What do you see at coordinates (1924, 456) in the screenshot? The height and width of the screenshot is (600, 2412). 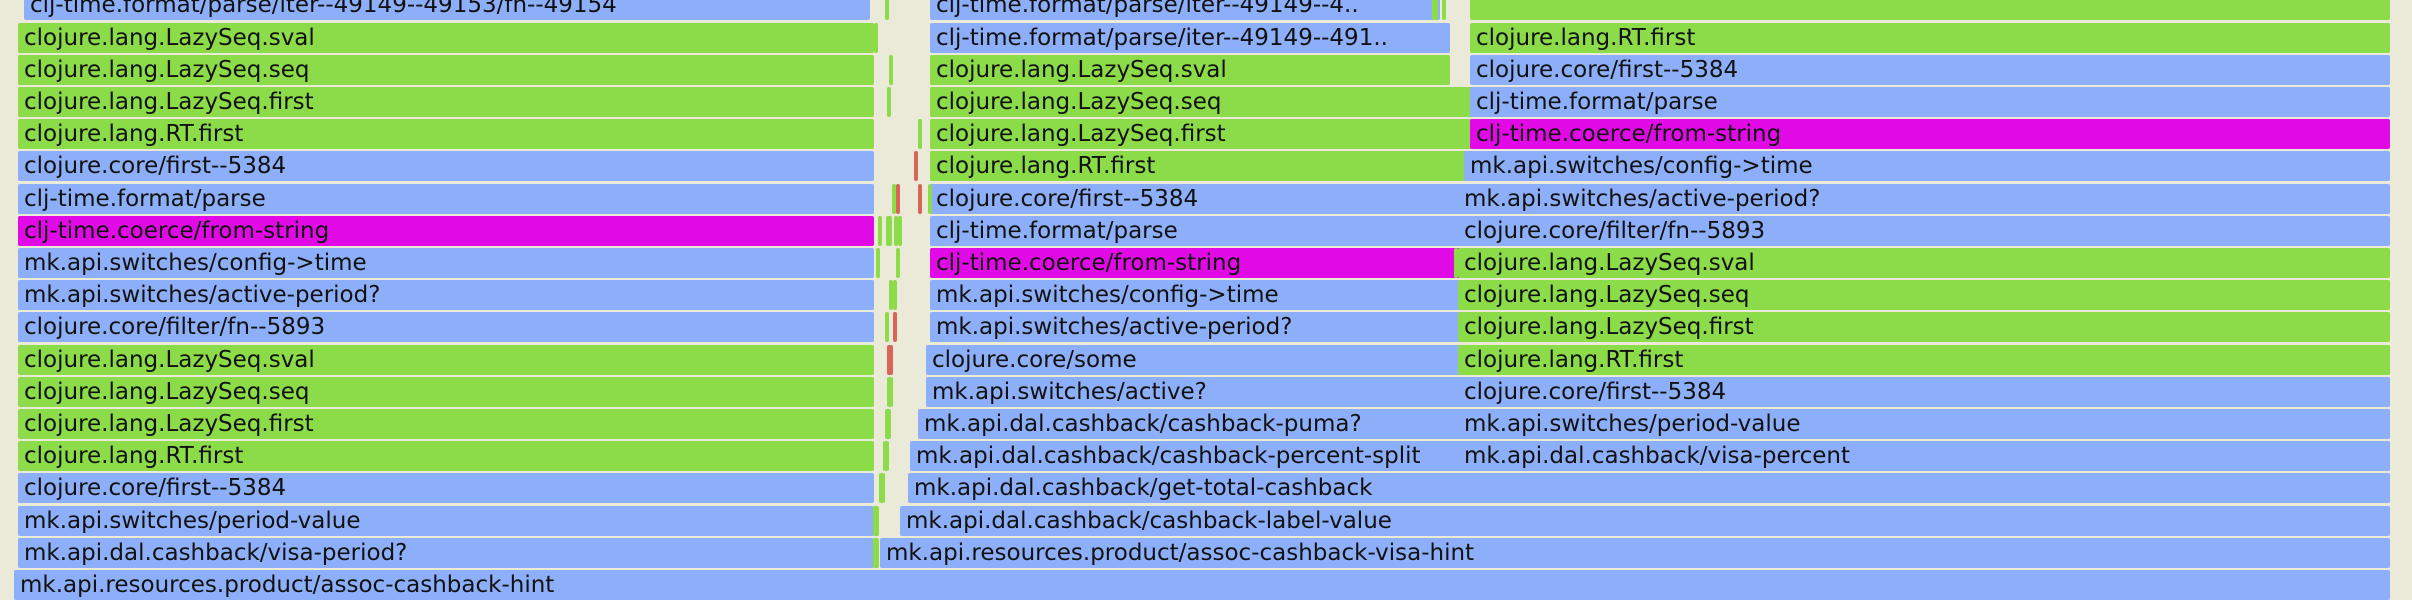 I see `stack-frame: mk.api.dal.cashback/visa-percent` at bounding box center [1924, 456].